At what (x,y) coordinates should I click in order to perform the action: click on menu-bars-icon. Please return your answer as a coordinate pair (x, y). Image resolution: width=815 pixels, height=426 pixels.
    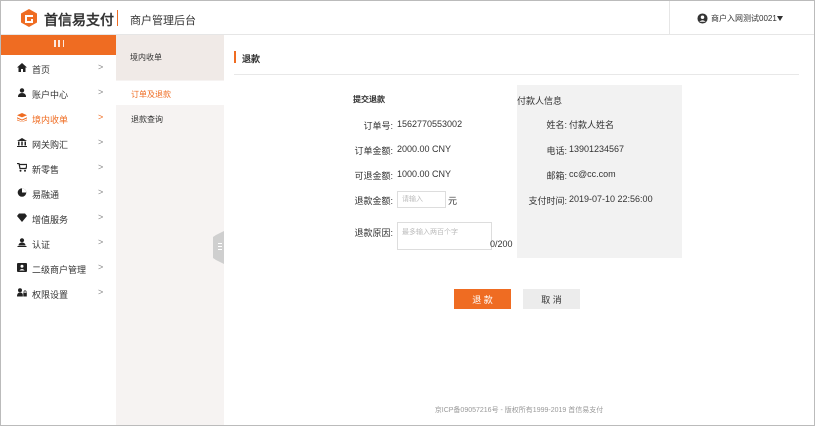
    Looking at the image, I should click on (59, 43).